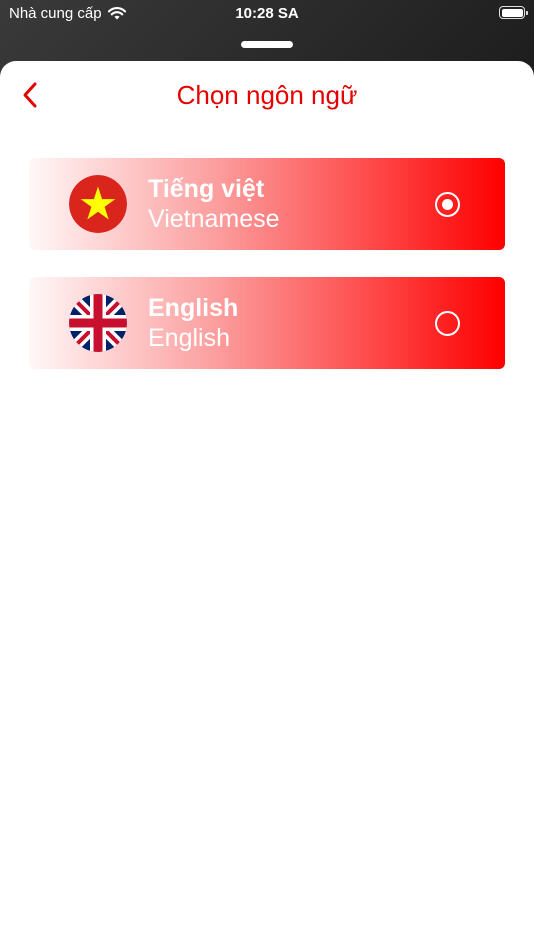  I want to click on language-name: Tiếng việt, so click(206, 189).